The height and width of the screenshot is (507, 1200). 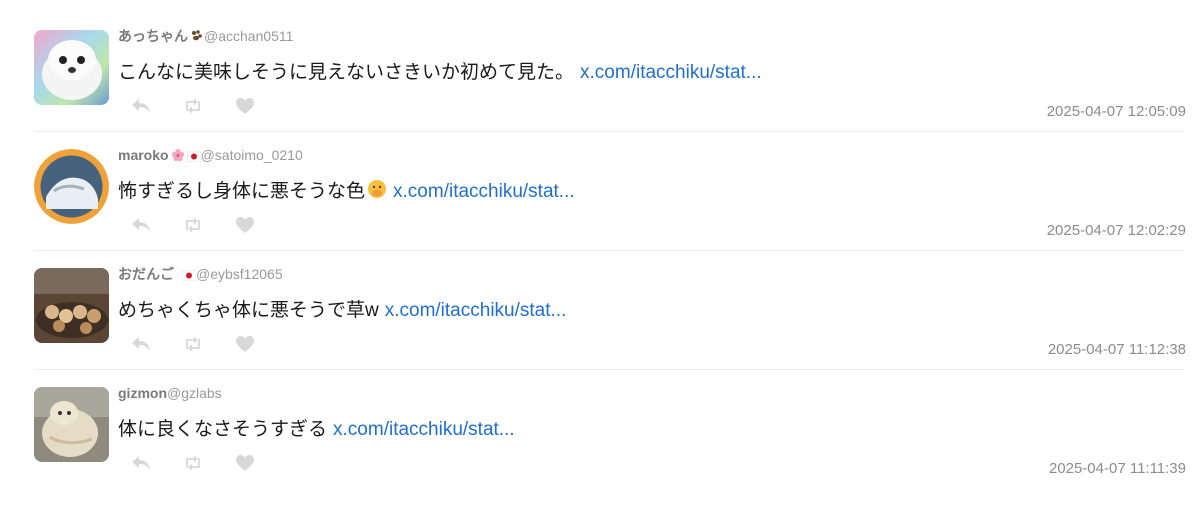 What do you see at coordinates (146, 274) in the screenshot?
I see `user-name: おだんご` at bounding box center [146, 274].